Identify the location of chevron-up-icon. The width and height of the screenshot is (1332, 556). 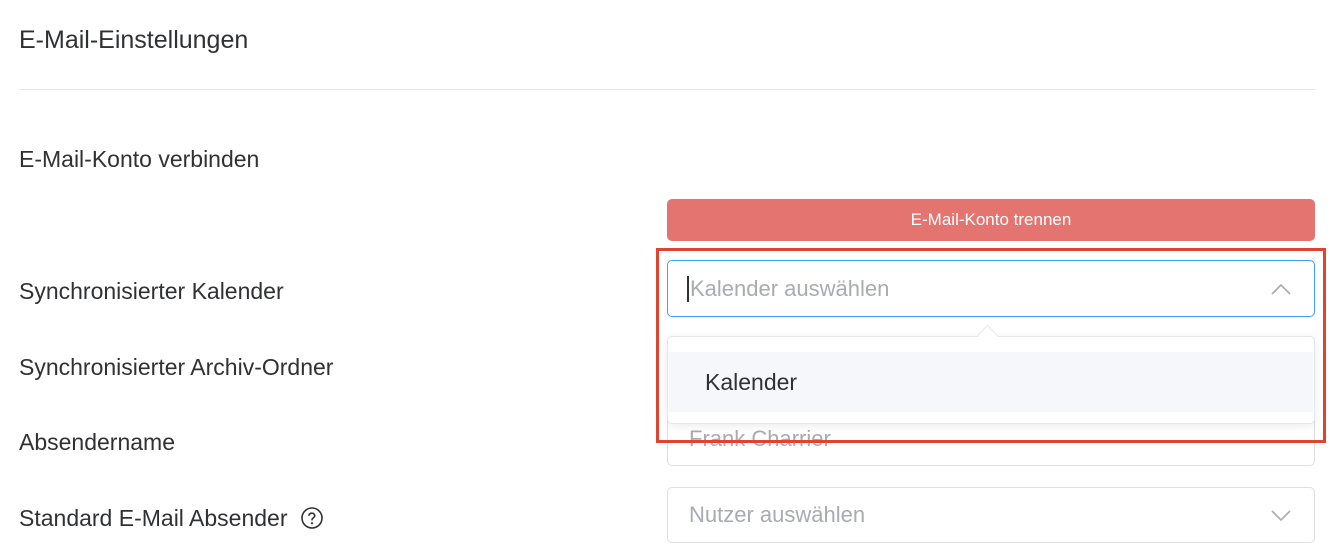
(1281, 289).